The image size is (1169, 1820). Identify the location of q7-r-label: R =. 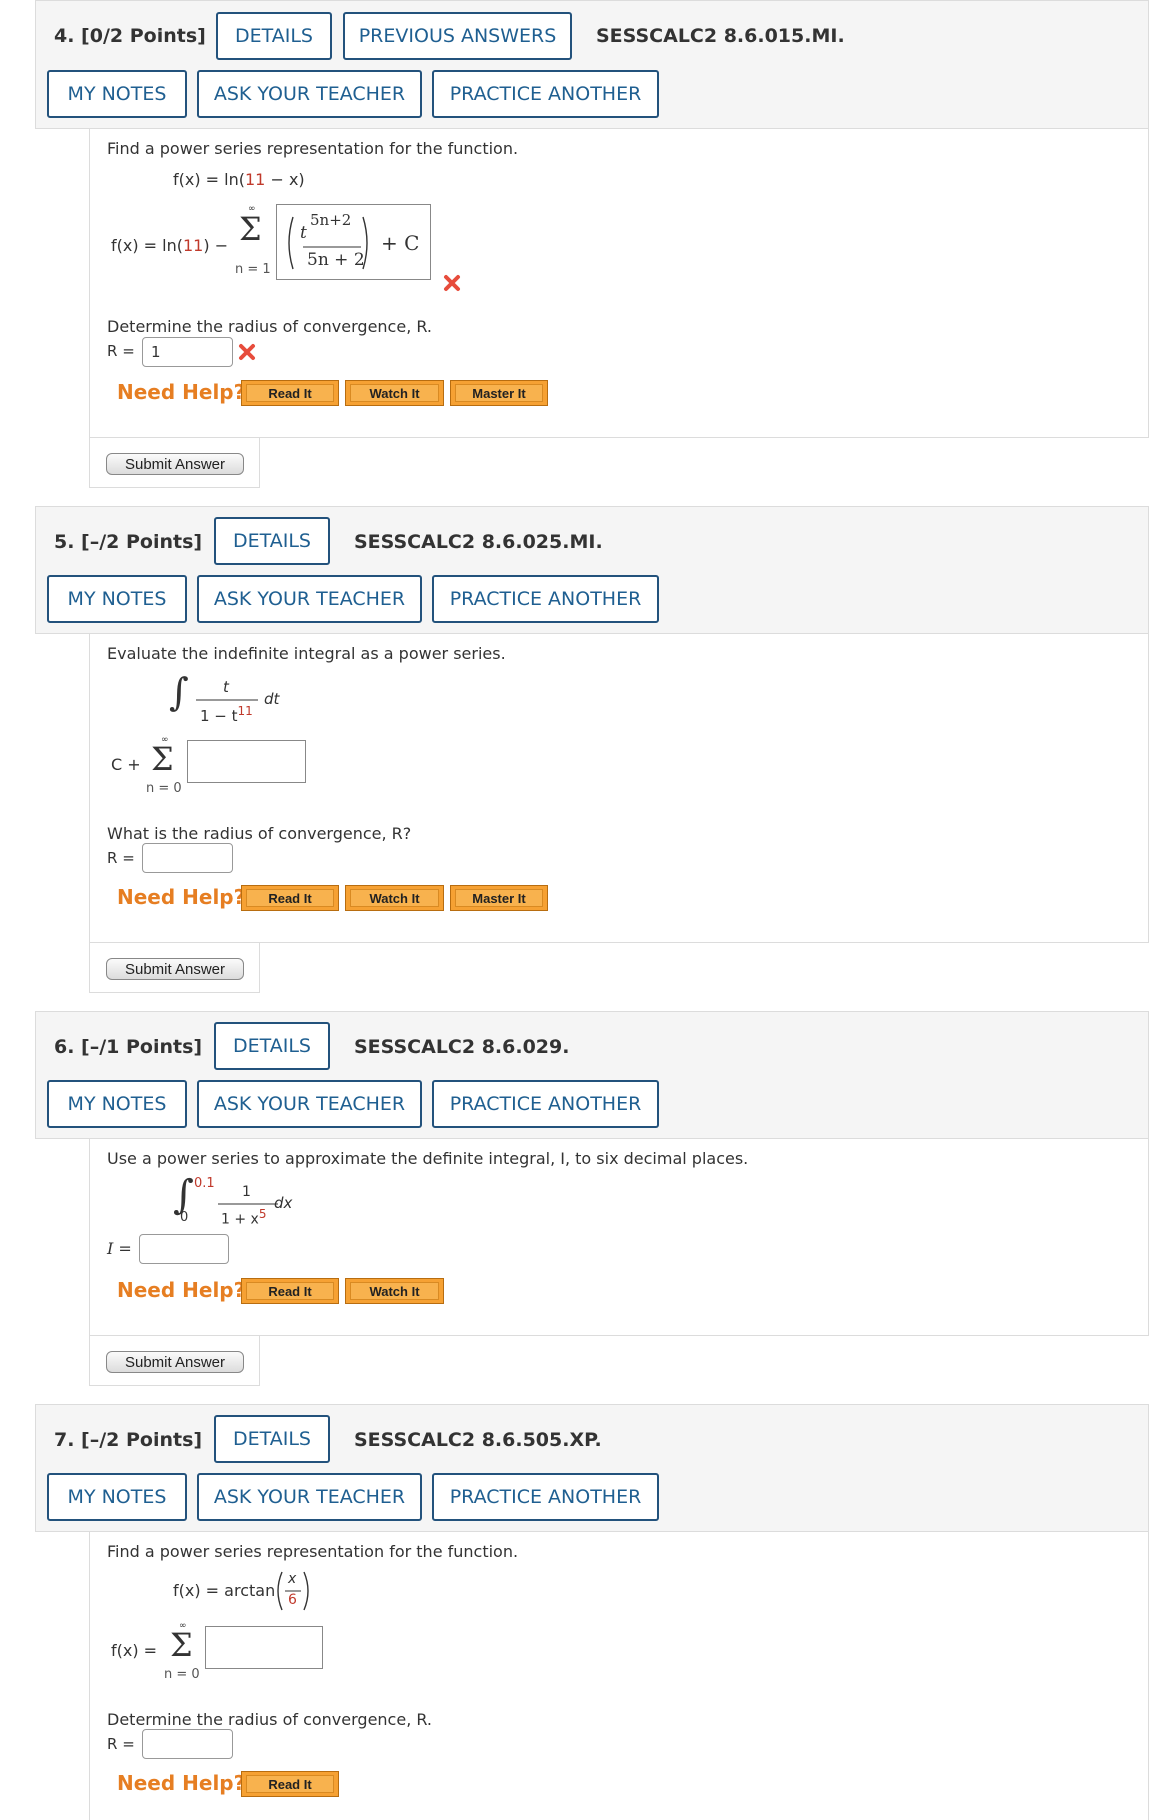
(121, 1744).